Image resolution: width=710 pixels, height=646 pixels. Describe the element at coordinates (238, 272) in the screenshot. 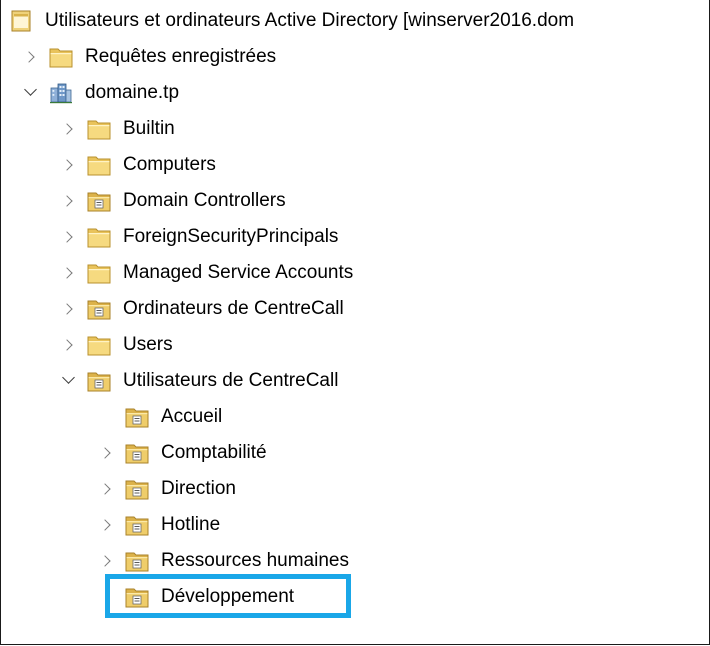

I see `tree-item-label: Managed Service Accounts` at that location.